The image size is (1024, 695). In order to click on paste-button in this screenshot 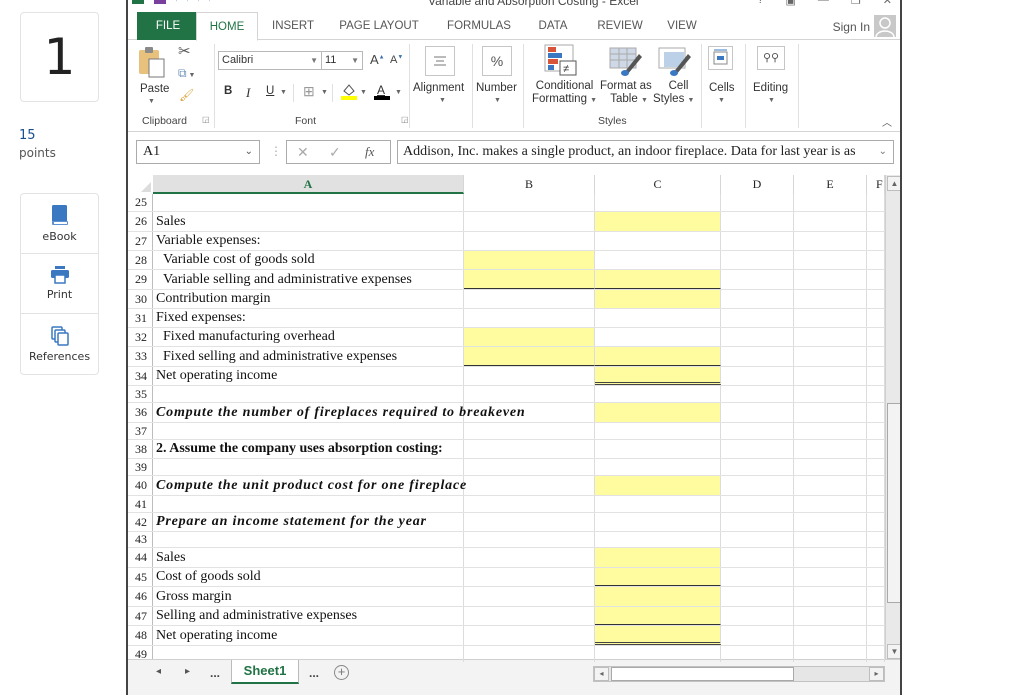, I will do `click(152, 63)`.